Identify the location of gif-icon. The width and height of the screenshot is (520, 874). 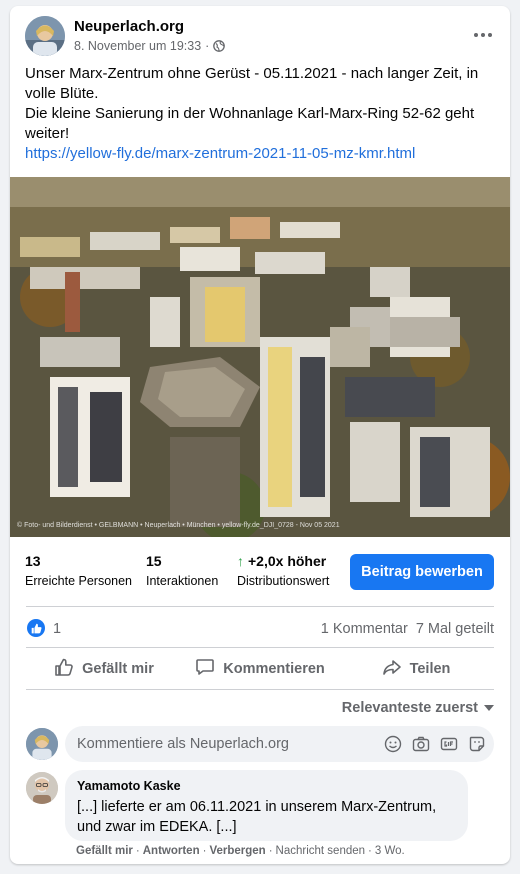
(449, 746).